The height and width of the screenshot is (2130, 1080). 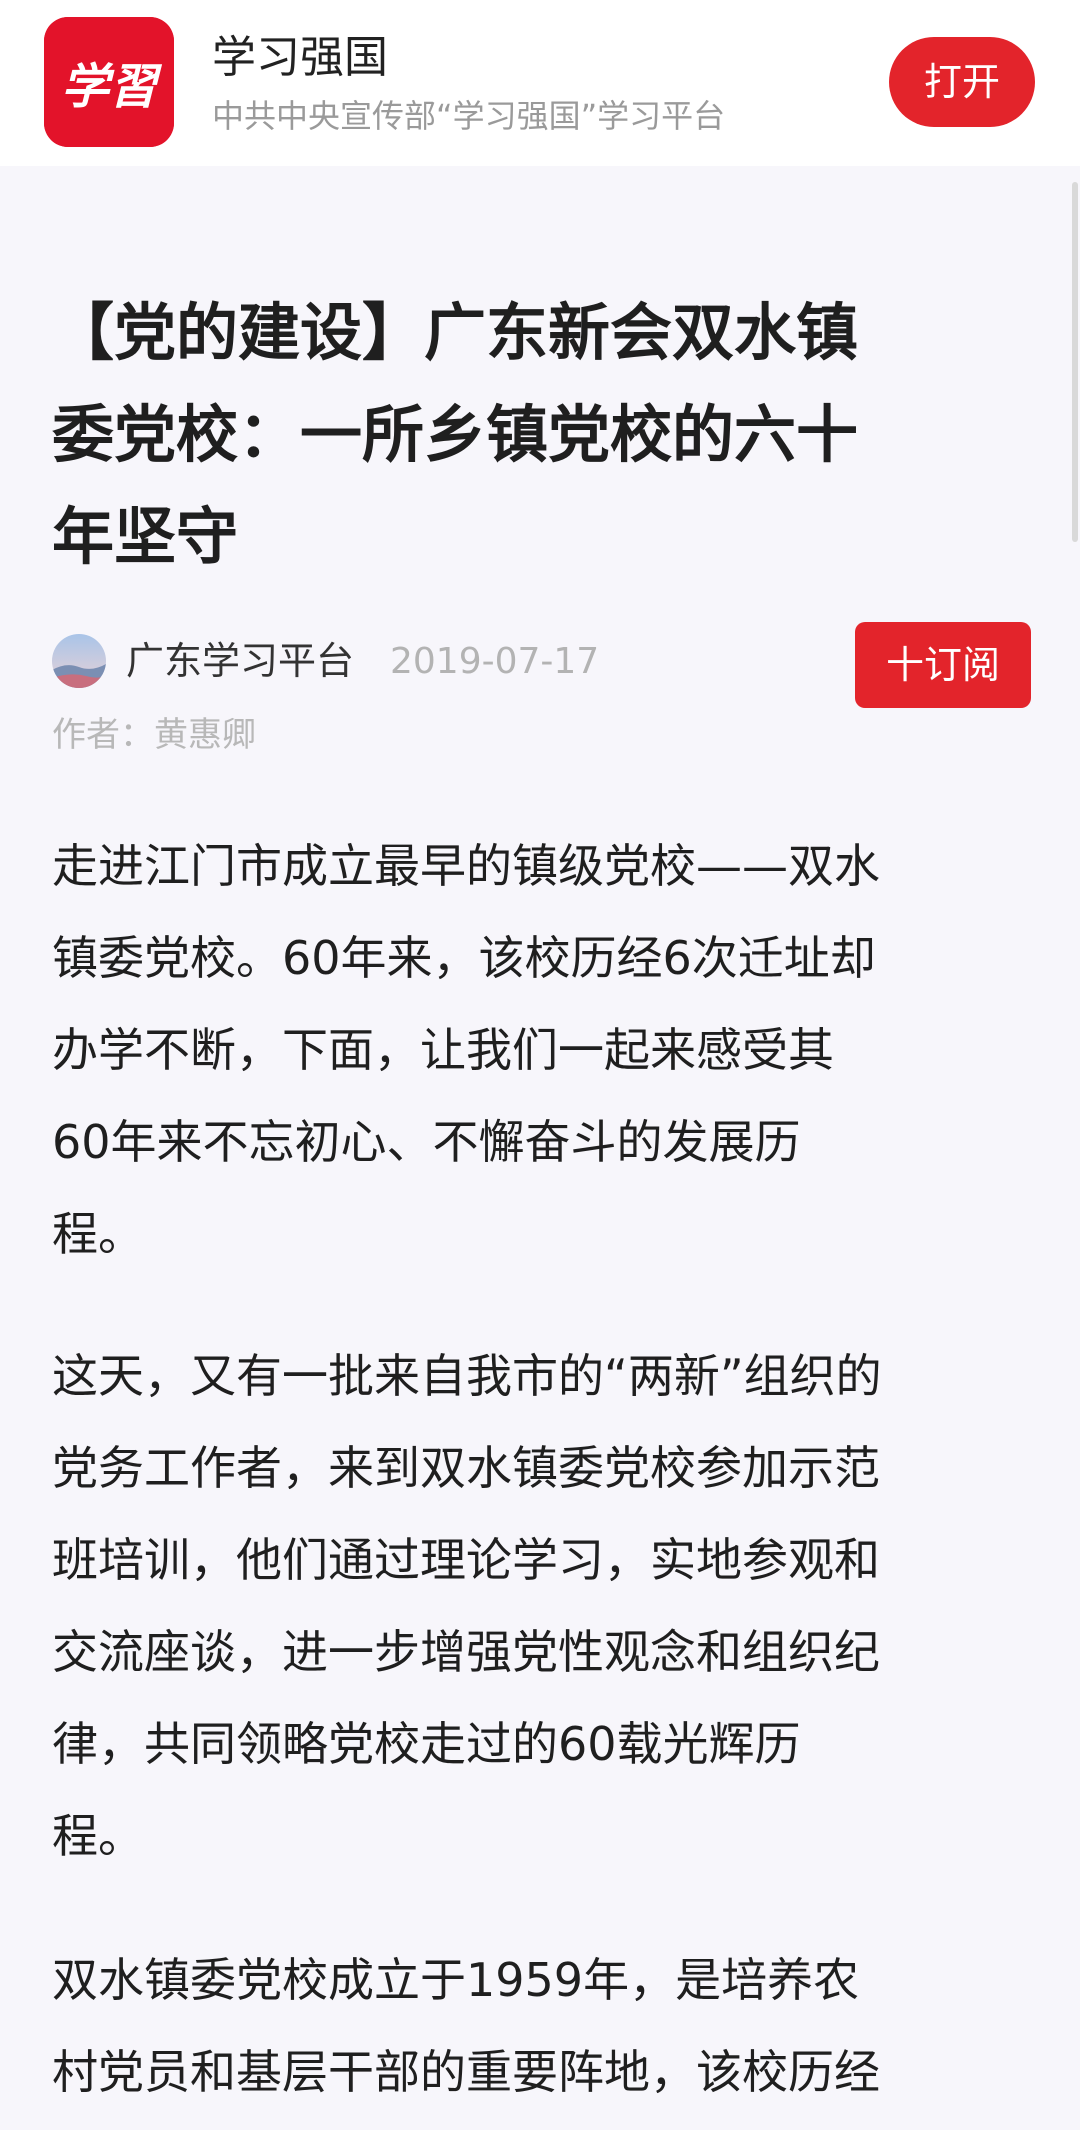 What do you see at coordinates (300, 57) in the screenshot?
I see `app-name: 学习强国` at bounding box center [300, 57].